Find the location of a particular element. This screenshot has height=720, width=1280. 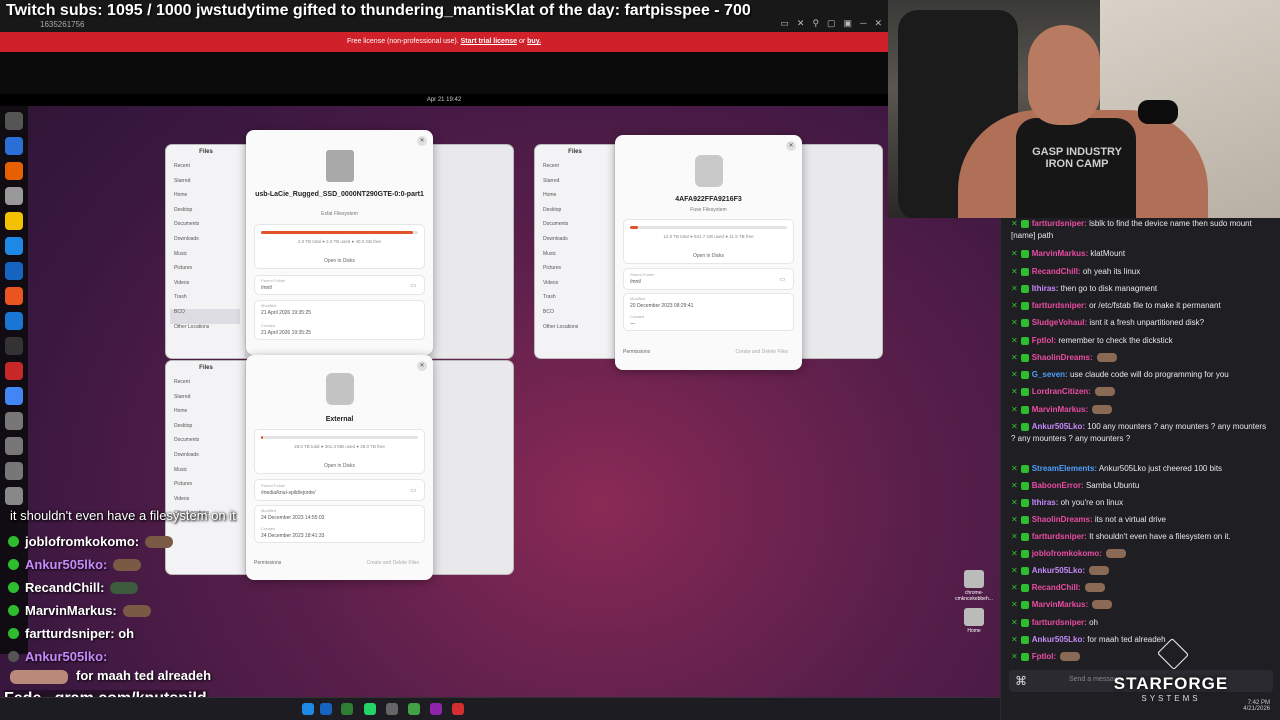

software-icon is located at coordinates (14, 271).